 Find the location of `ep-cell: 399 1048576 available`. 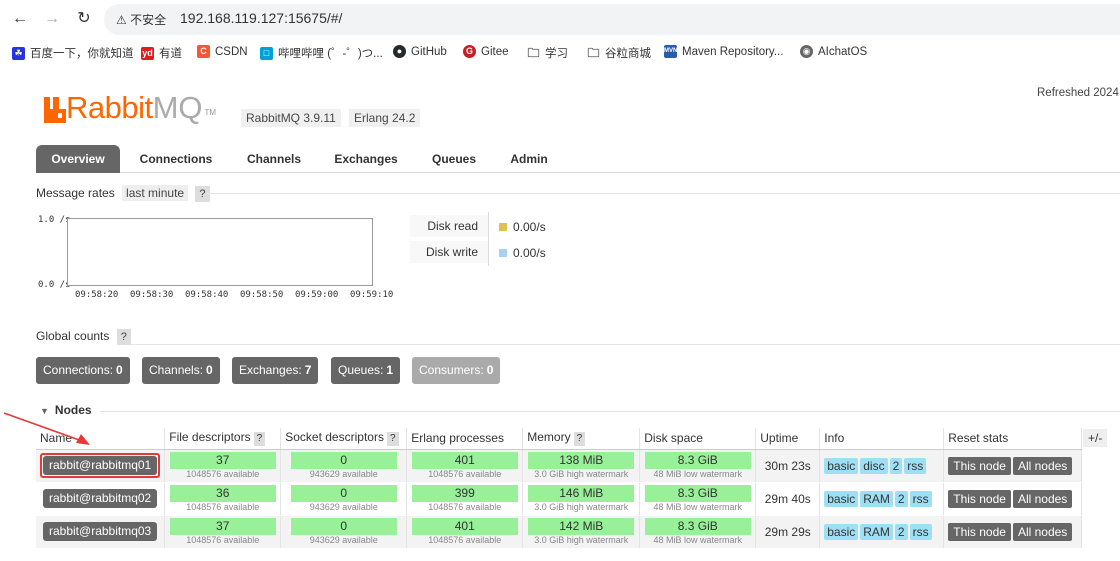

ep-cell: 399 1048576 available is located at coordinates (465, 499).